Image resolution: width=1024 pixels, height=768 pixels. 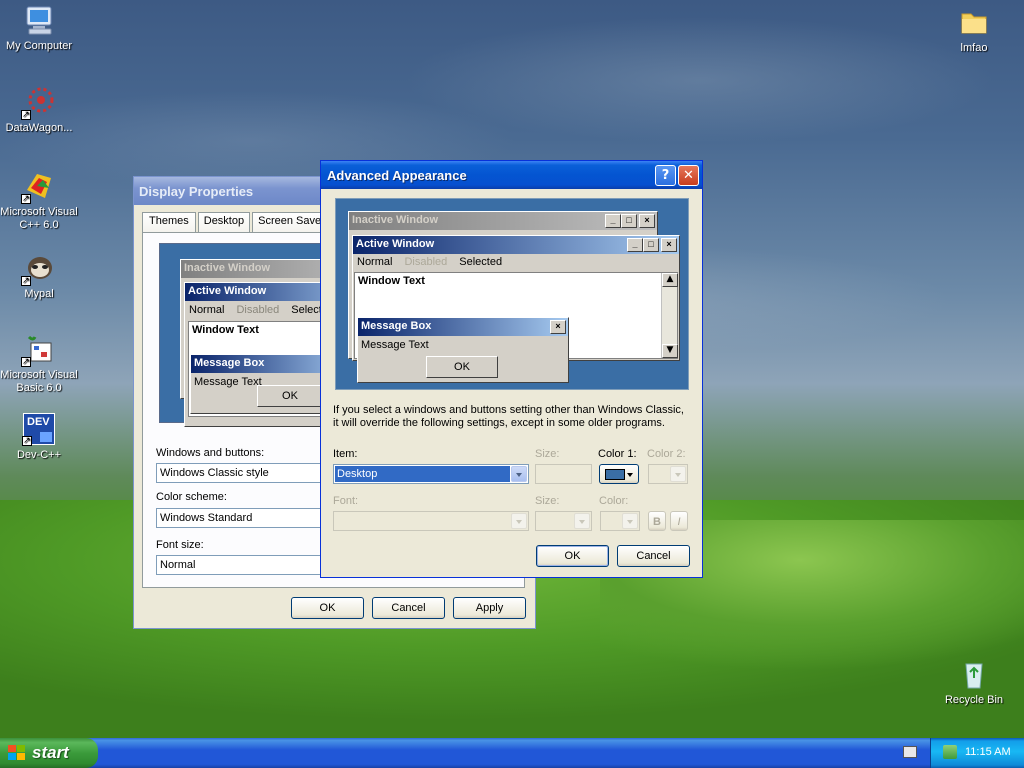 What do you see at coordinates (974, 22) in the screenshot?
I see `folder-icon` at bounding box center [974, 22].